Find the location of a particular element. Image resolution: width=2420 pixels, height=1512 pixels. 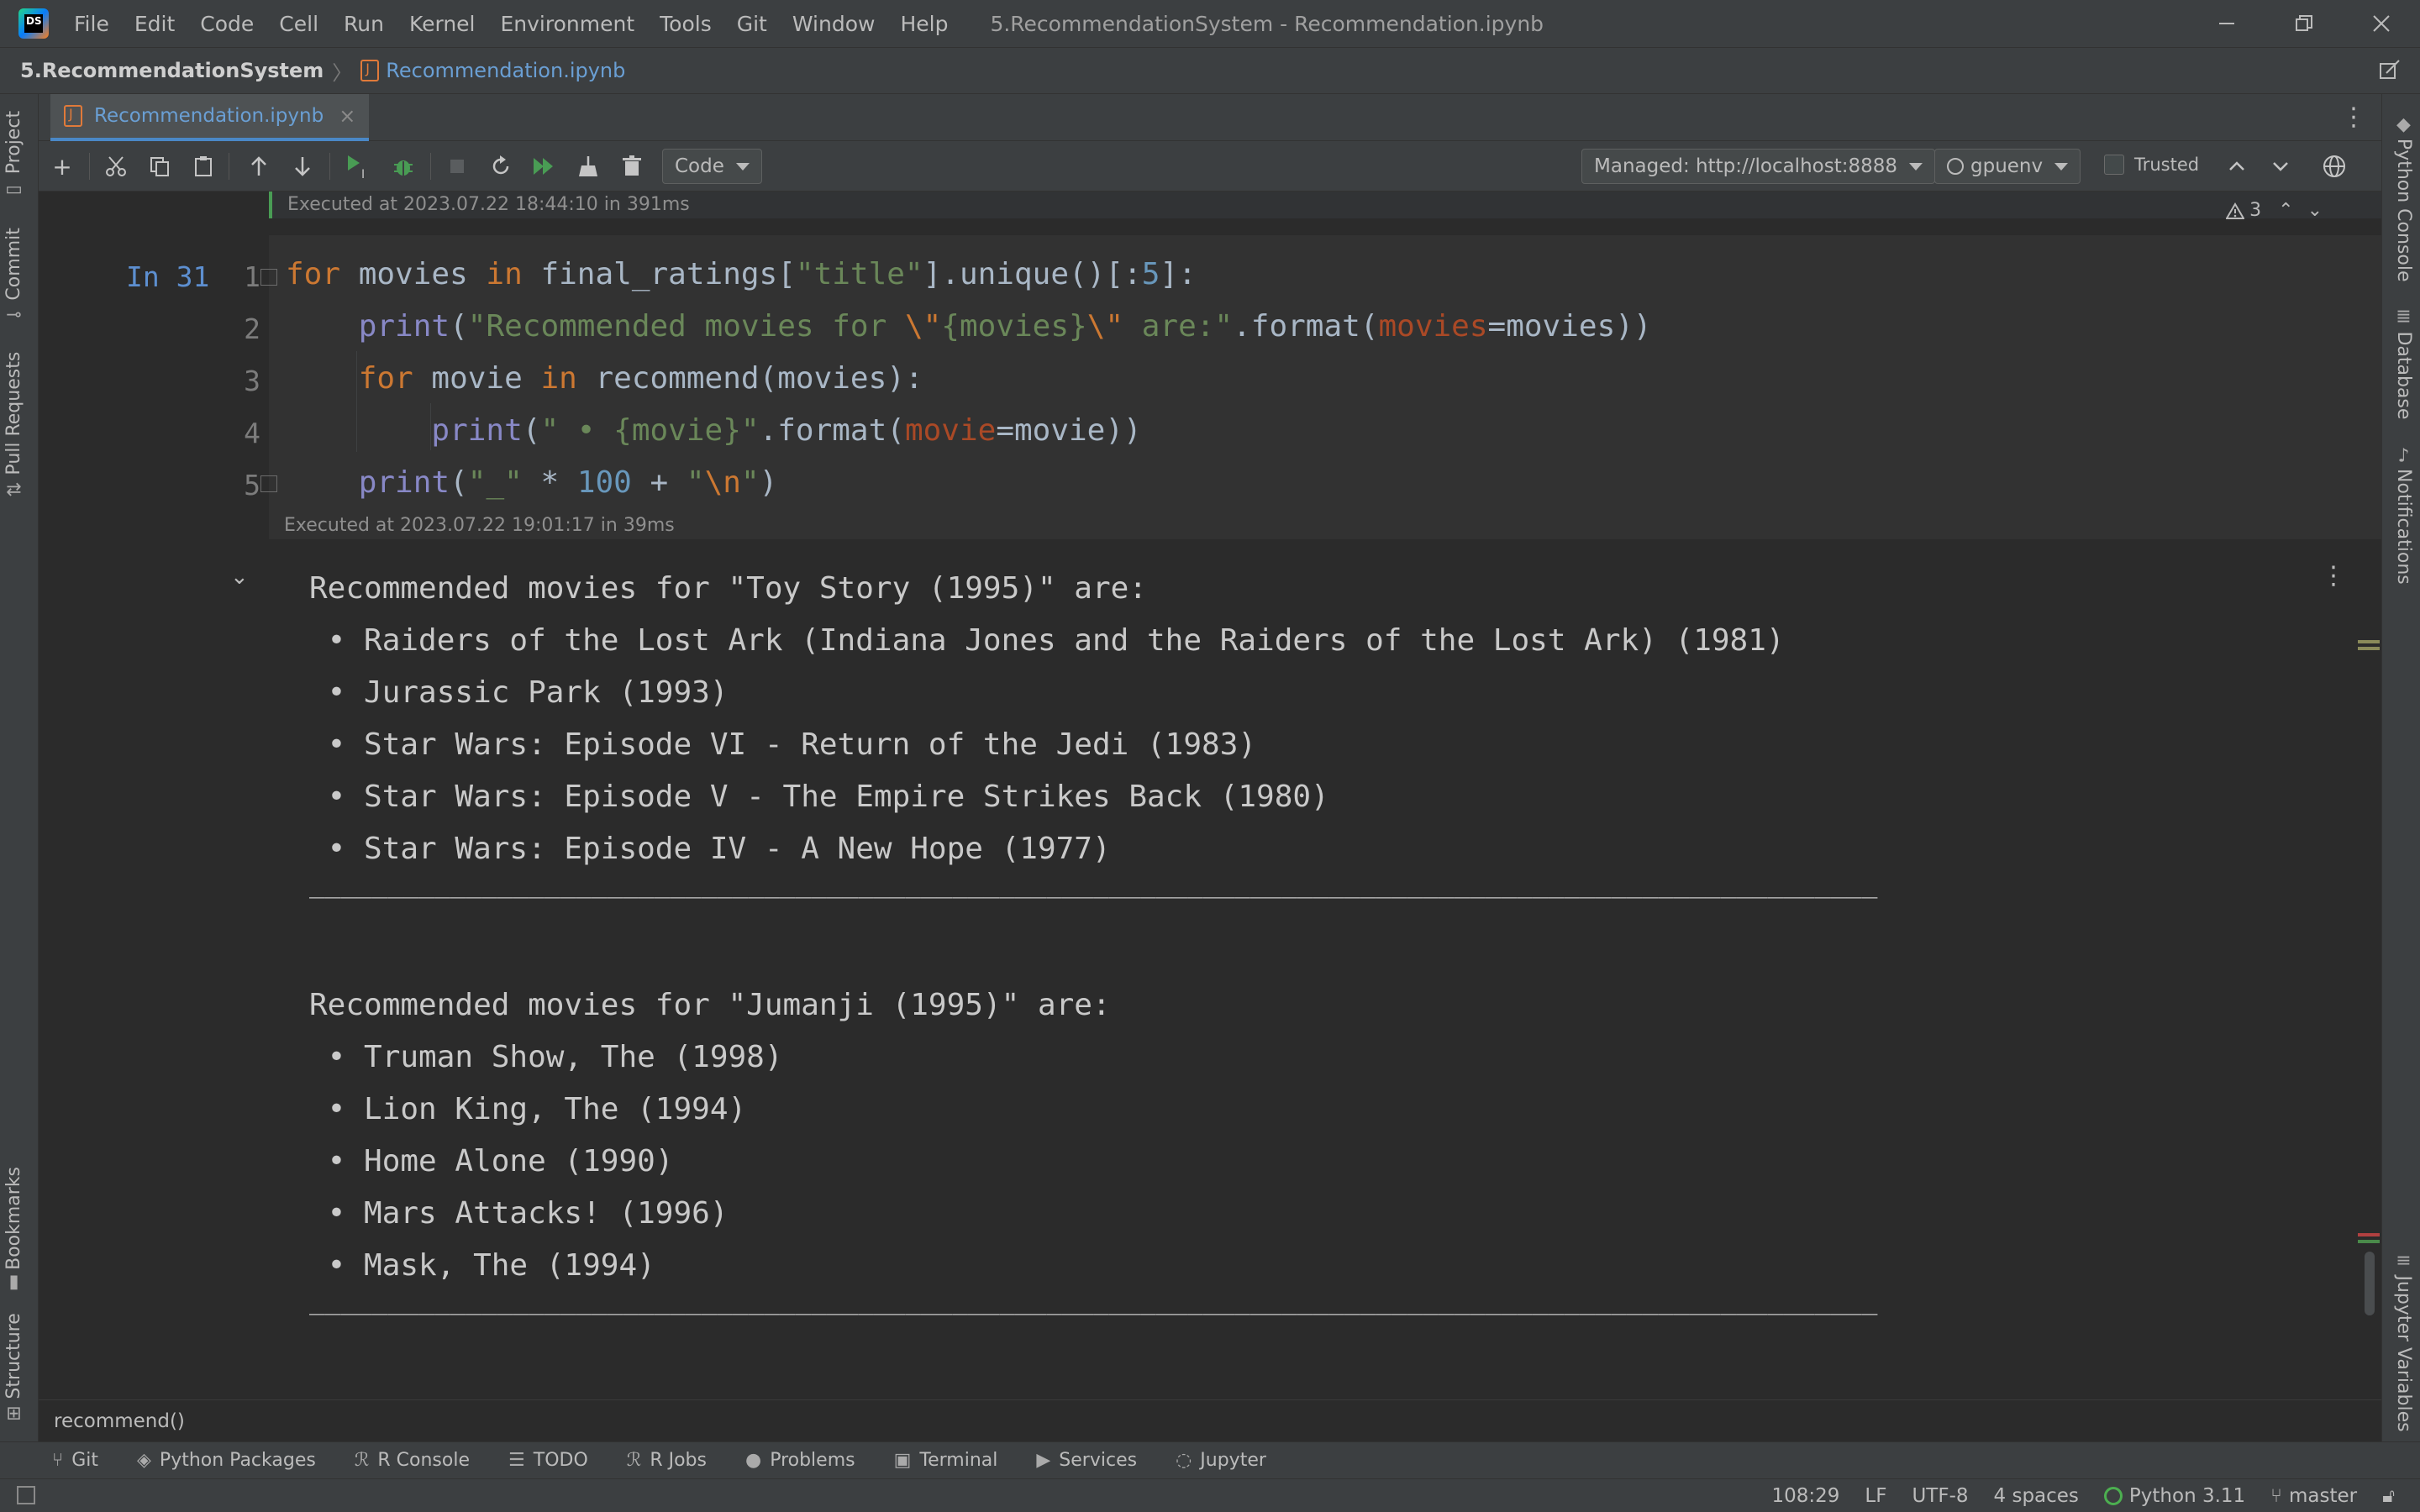

delete-cell-button is located at coordinates (632, 166).